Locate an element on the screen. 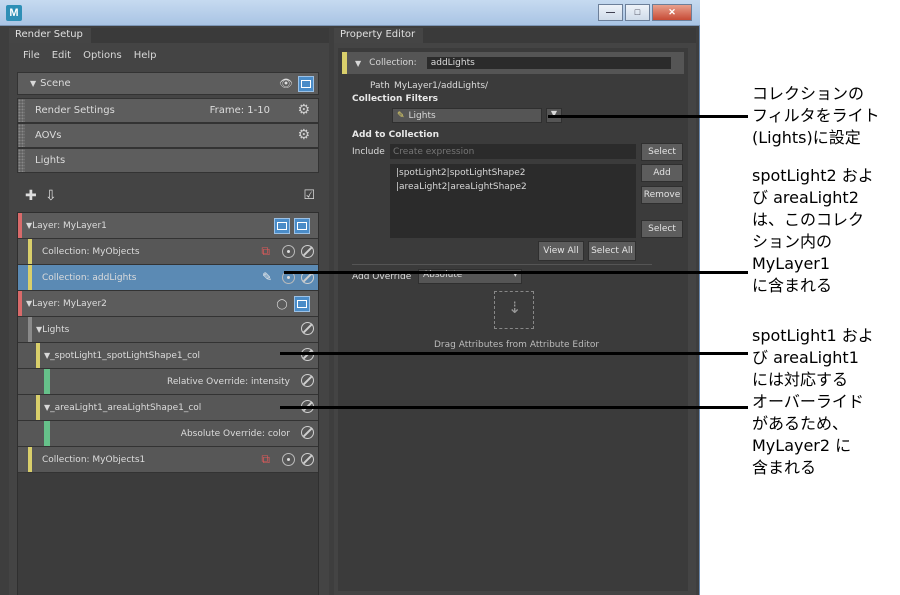 The image size is (900, 595). tree-row-lights-group: ▼ Lights is located at coordinates (168, 330).